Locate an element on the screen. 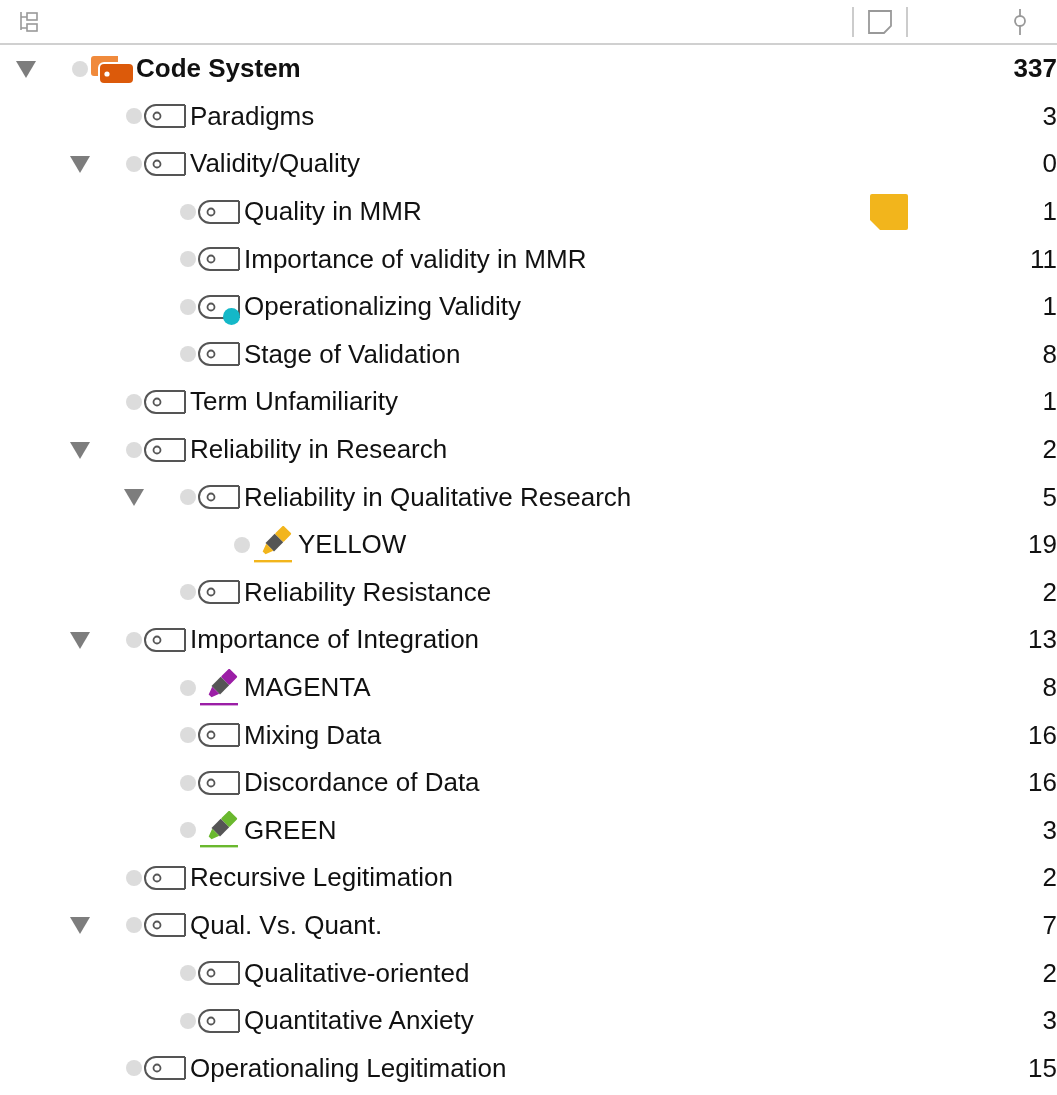 This screenshot has width=1057, height=1095. code-label: Reliability in Research is located at coordinates (319, 450).